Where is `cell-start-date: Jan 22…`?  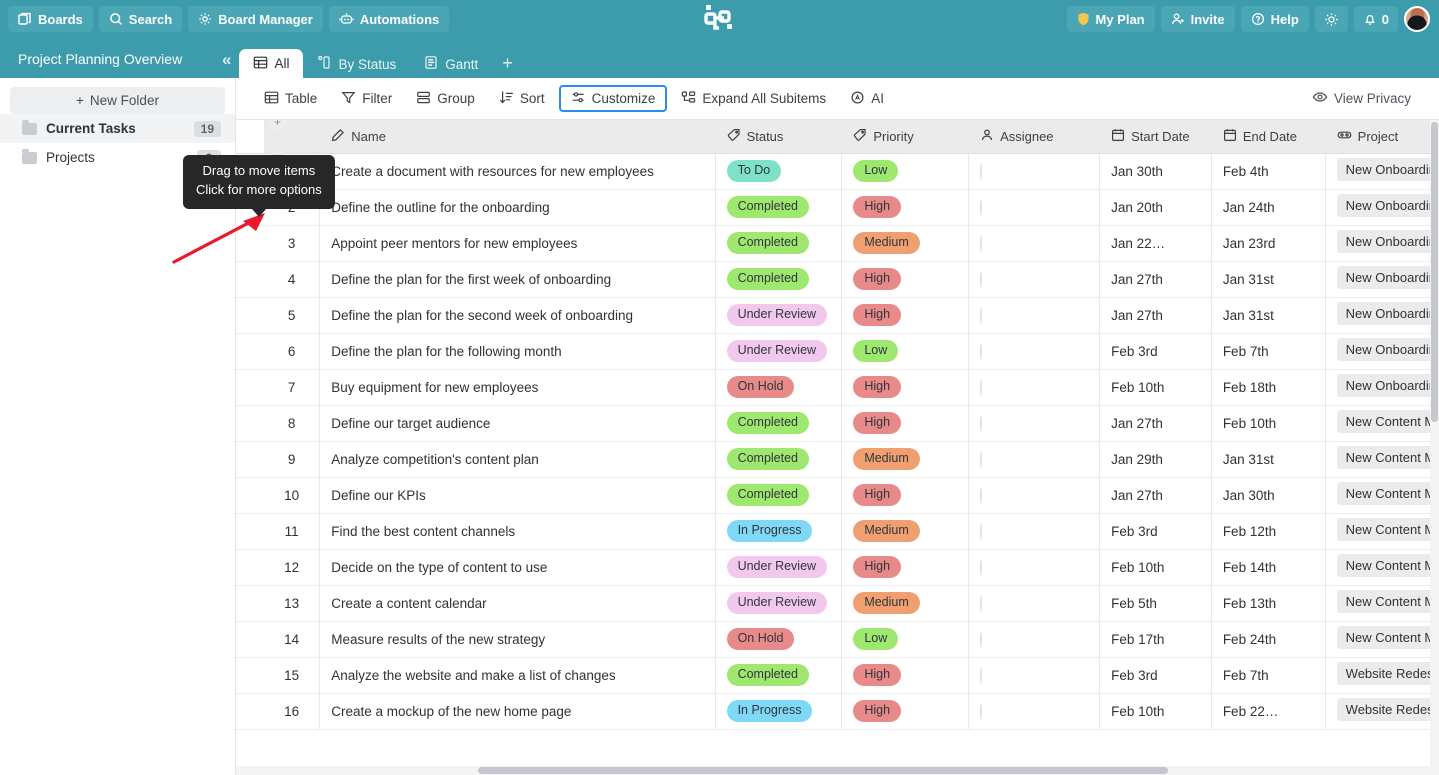
cell-start-date: Jan 22… is located at coordinates (1155, 243).